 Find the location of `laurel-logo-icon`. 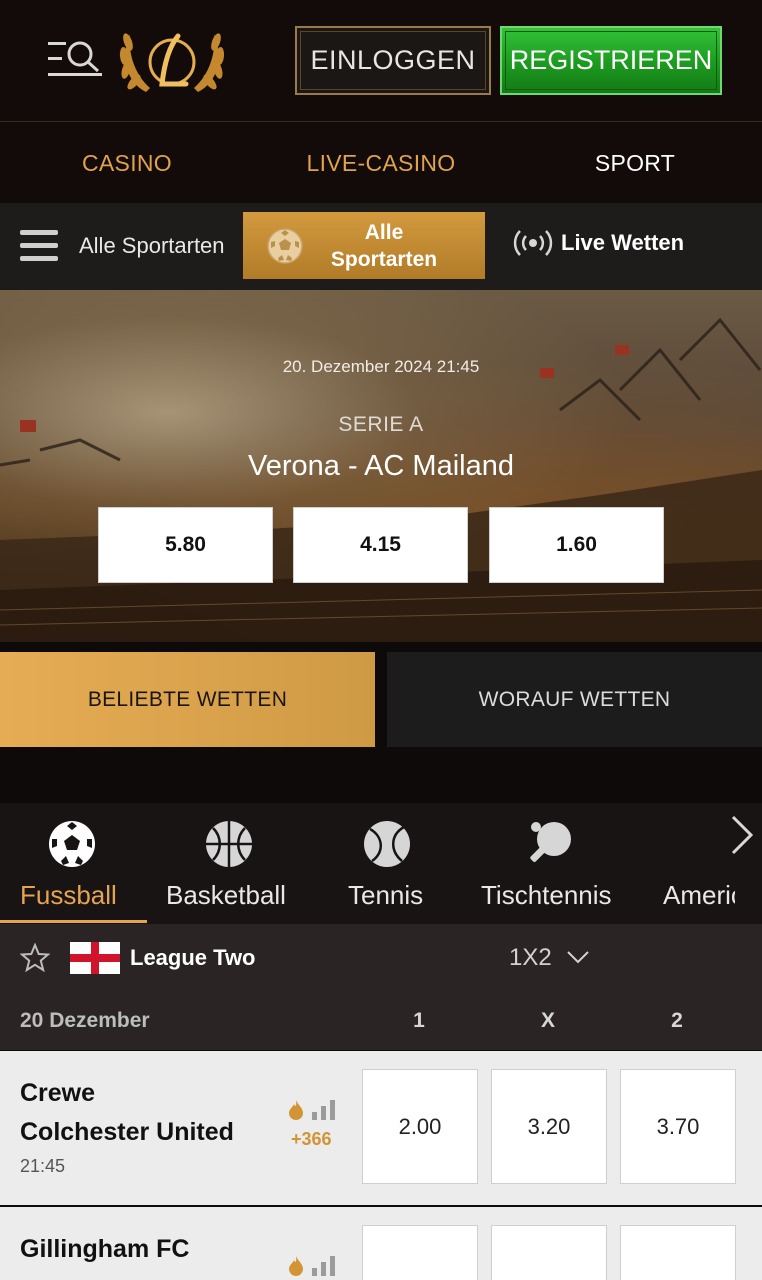

laurel-logo-icon is located at coordinates (172, 60).